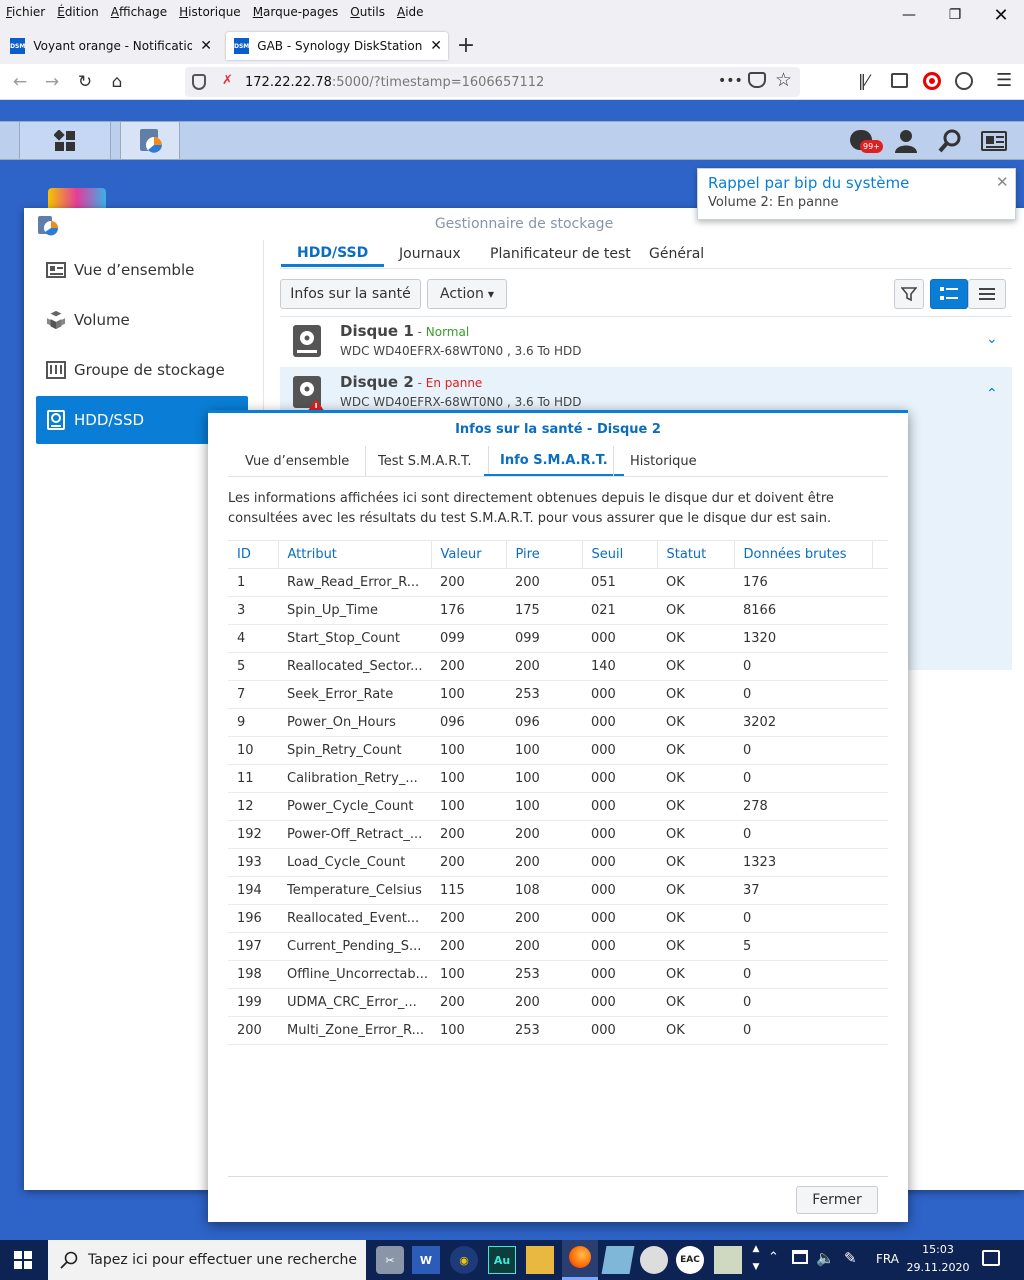  I want to click on sidebar-item-overview: Vue d’ensemble, so click(142, 270).